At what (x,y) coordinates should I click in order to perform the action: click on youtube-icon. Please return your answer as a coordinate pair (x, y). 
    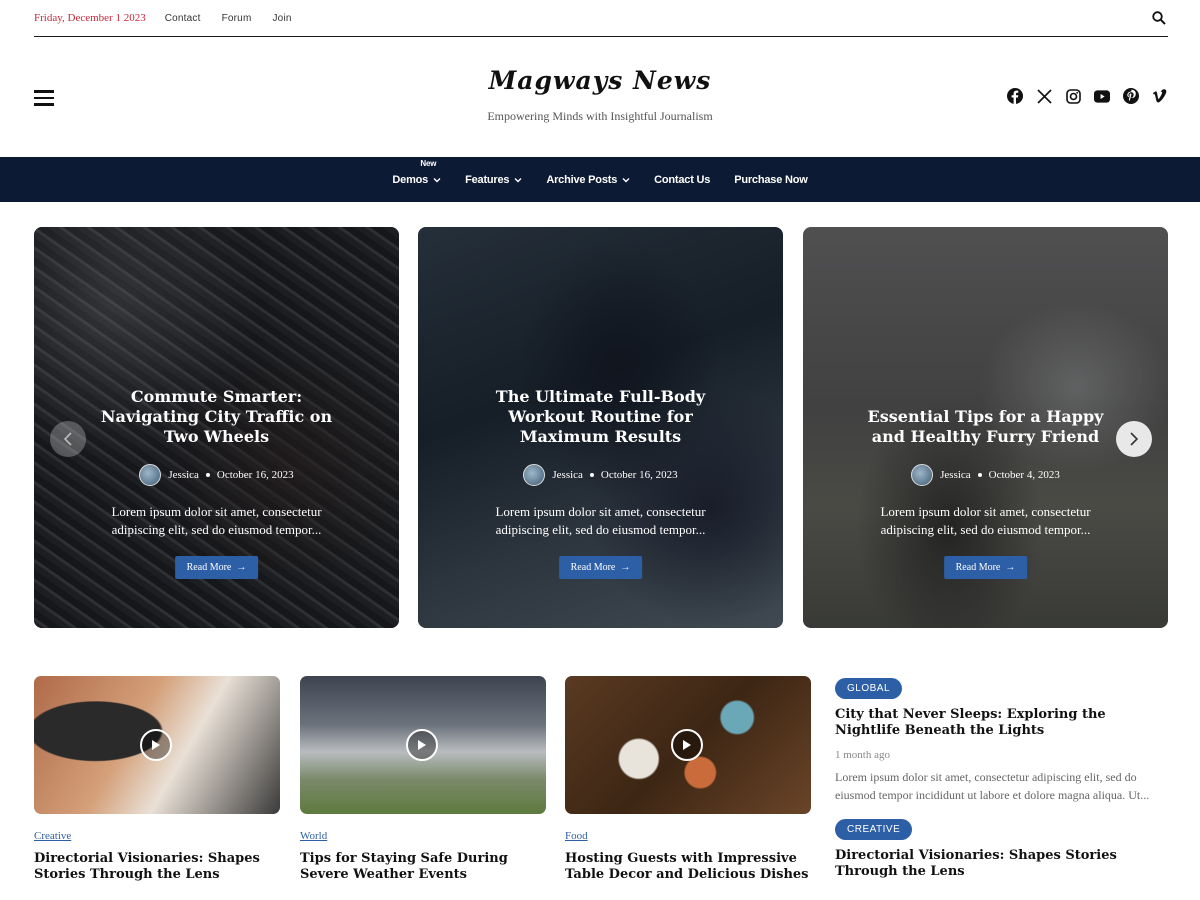
    Looking at the image, I should click on (1102, 96).